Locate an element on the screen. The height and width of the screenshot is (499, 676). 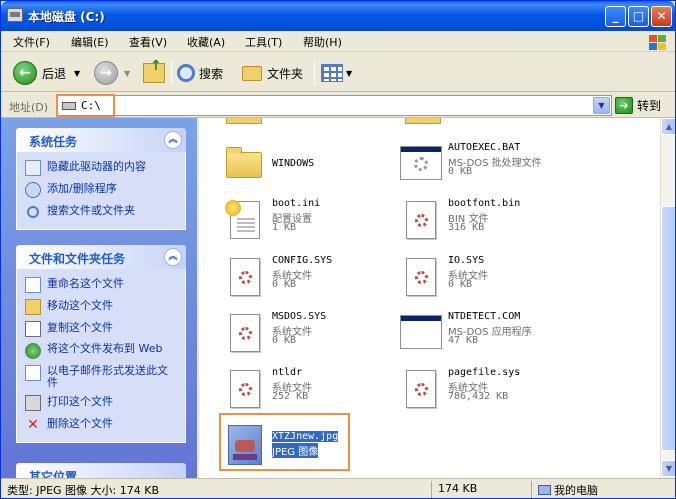
file-size: 47 KB is located at coordinates (463, 340).